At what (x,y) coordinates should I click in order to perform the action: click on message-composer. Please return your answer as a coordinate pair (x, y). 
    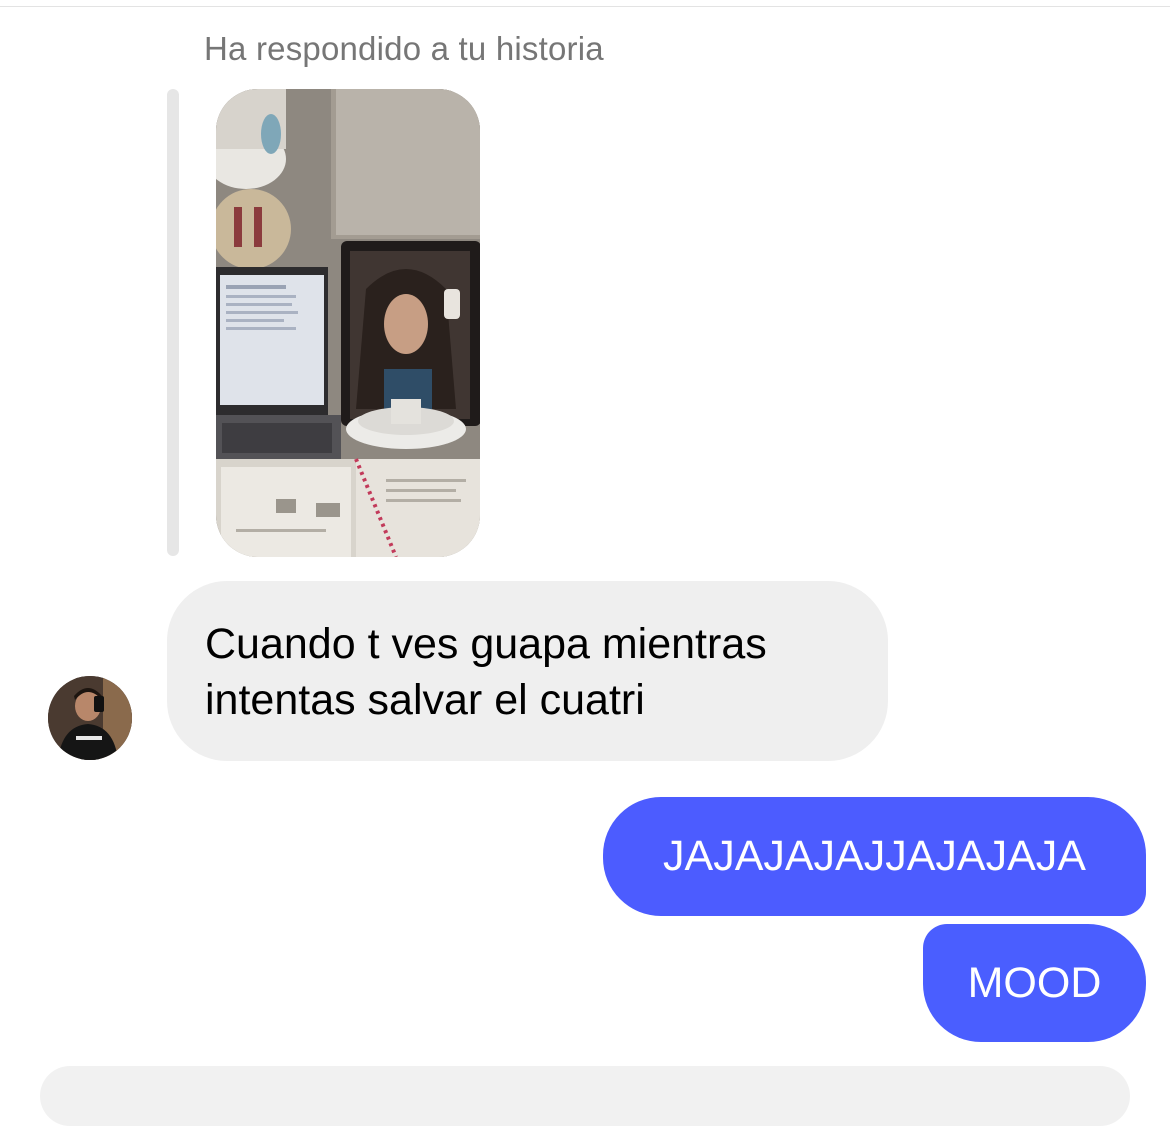
    Looking at the image, I should click on (585, 1096).